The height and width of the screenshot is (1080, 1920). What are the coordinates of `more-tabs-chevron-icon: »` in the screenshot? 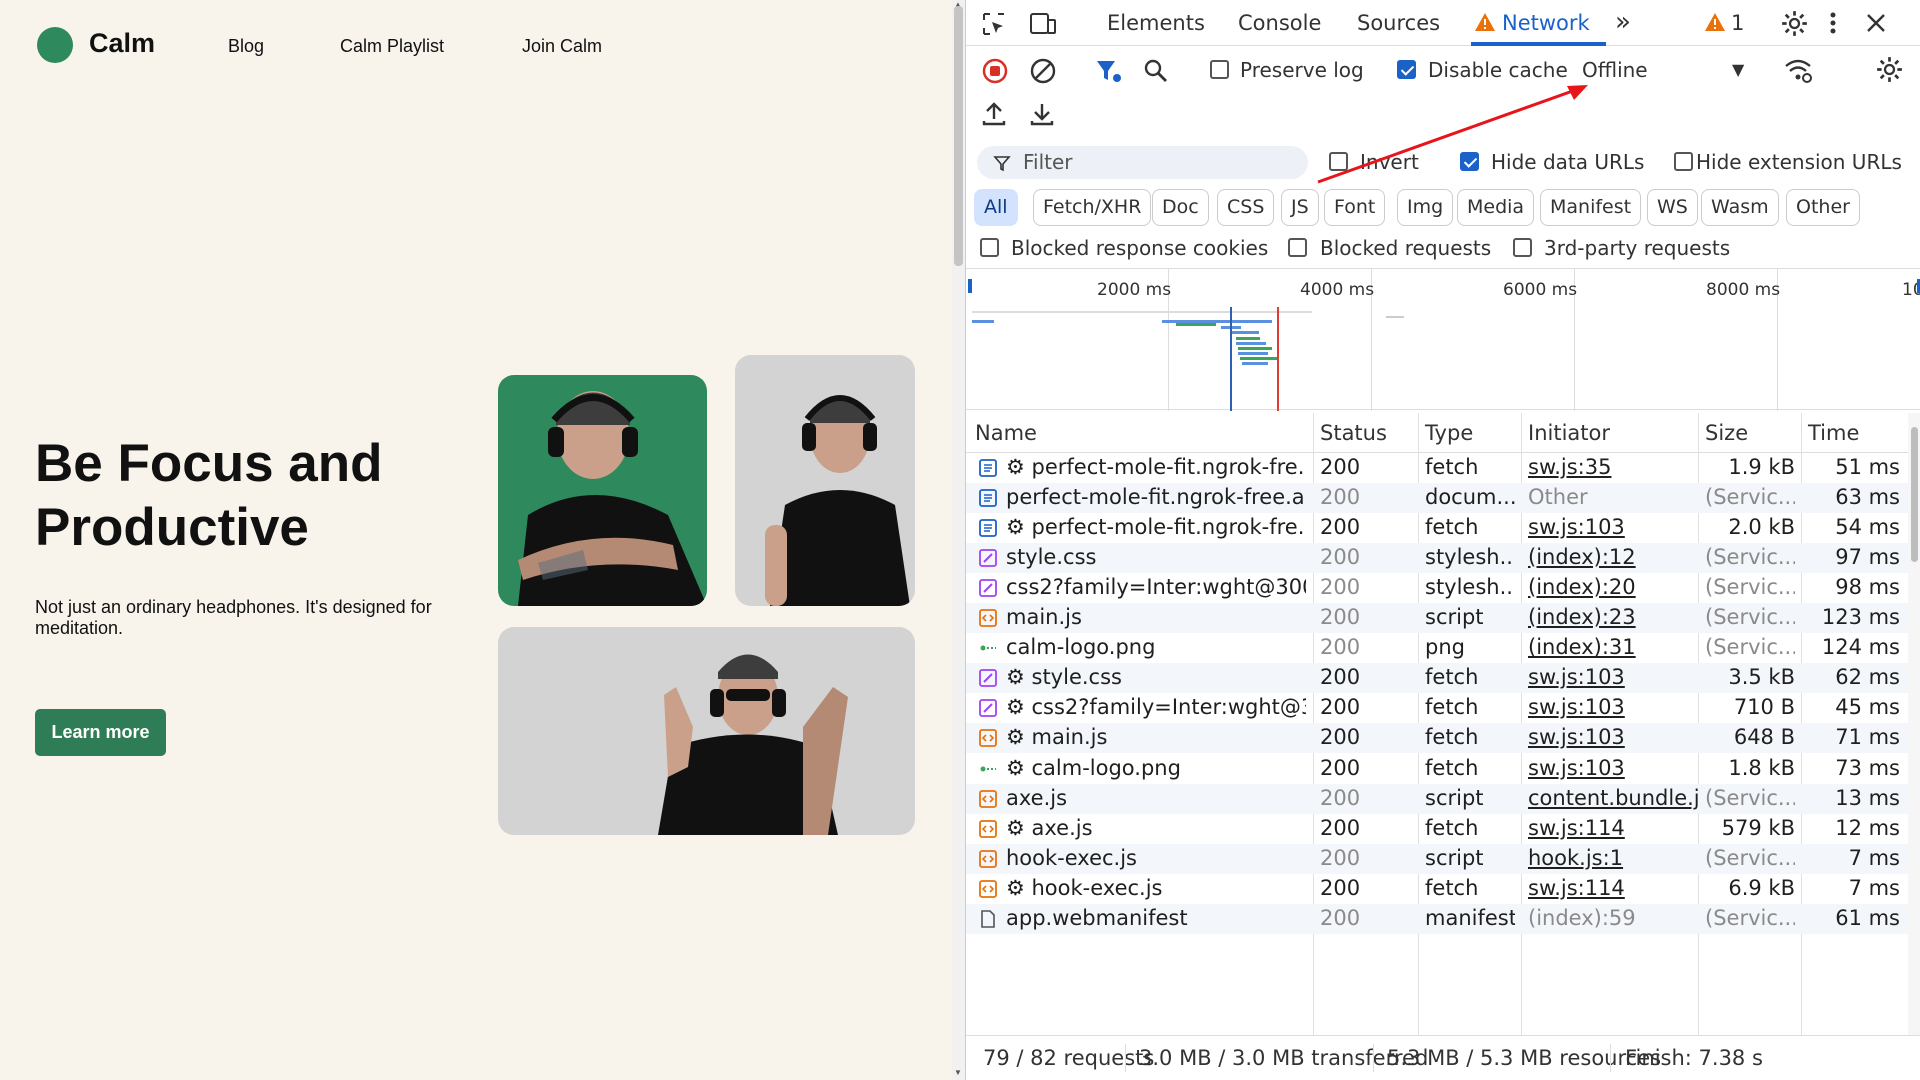 It's located at (1623, 22).